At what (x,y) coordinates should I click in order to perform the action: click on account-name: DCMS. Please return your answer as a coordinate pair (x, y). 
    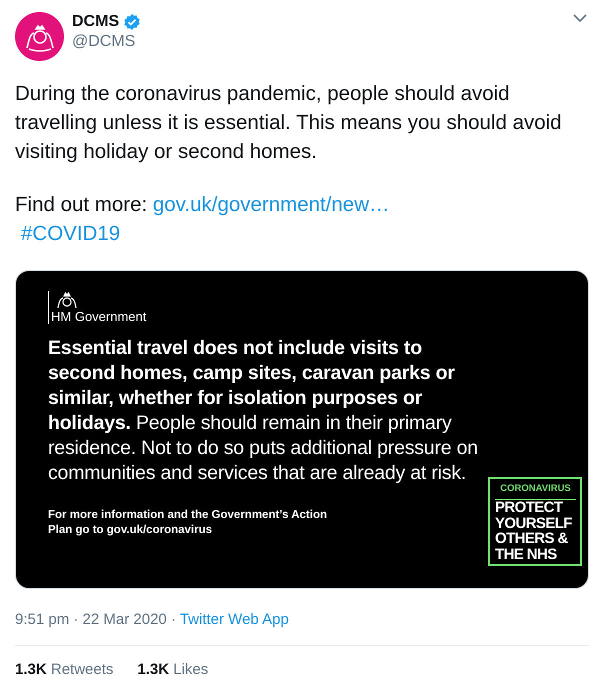
    Looking at the image, I should click on (96, 22).